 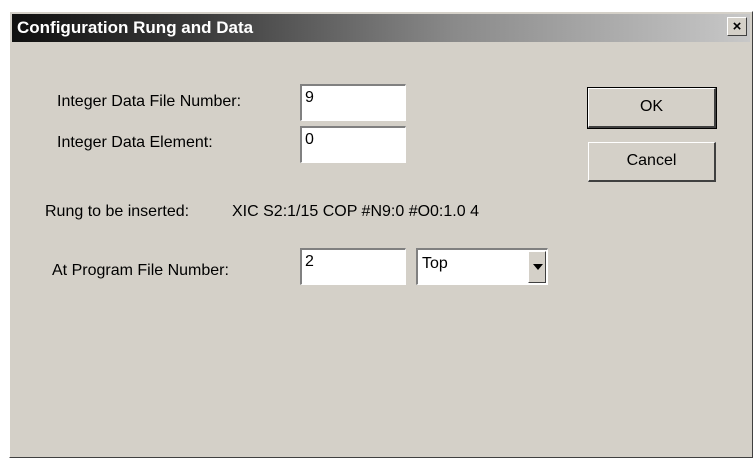 What do you see at coordinates (149, 101) in the screenshot?
I see `file-number-label: Integer Data File Number:` at bounding box center [149, 101].